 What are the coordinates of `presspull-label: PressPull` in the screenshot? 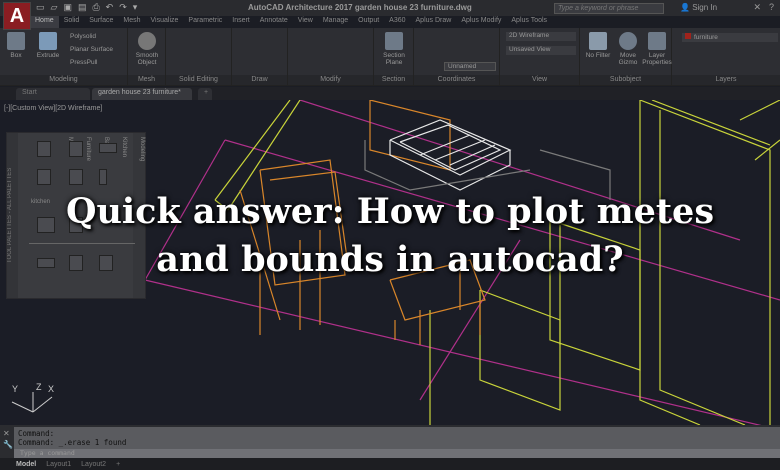 It's located at (84, 62).